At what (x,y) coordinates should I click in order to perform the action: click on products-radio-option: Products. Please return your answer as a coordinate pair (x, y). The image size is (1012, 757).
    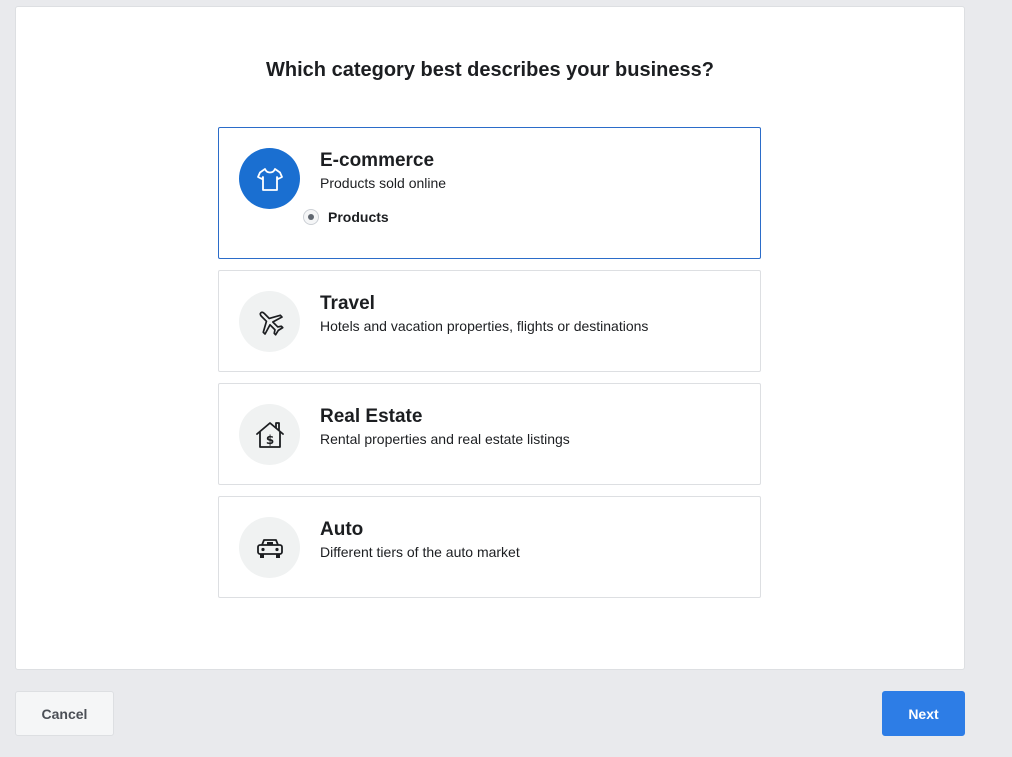
    Looking at the image, I should click on (346, 217).